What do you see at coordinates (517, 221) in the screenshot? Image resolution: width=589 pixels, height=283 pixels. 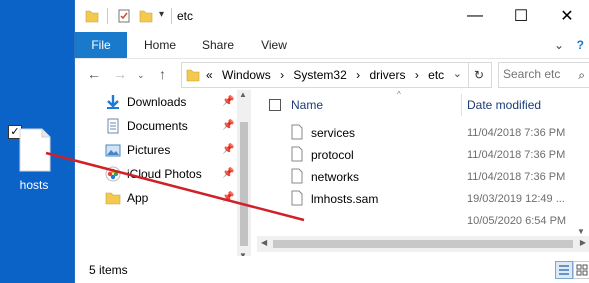 I see `file-date: 10/05/2020 6:54 PM` at bounding box center [517, 221].